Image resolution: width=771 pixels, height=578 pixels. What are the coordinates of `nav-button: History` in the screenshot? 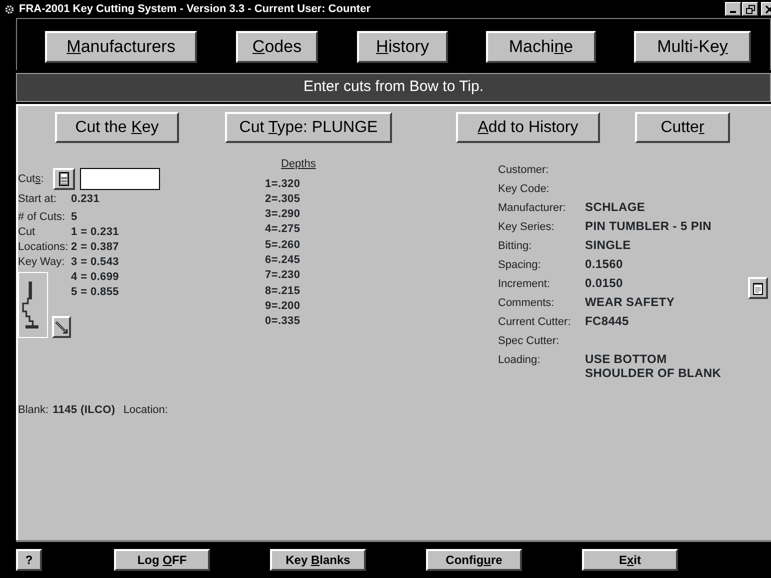 It's located at (402, 46).